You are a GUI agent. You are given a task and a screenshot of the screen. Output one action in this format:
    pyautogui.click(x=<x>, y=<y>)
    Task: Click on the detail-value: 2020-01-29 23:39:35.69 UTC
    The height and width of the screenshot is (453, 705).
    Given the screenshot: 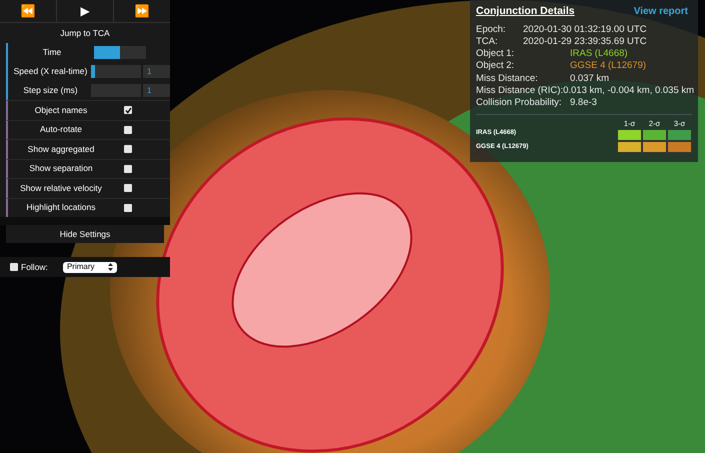 What is the action you would take?
    pyautogui.click(x=585, y=42)
    